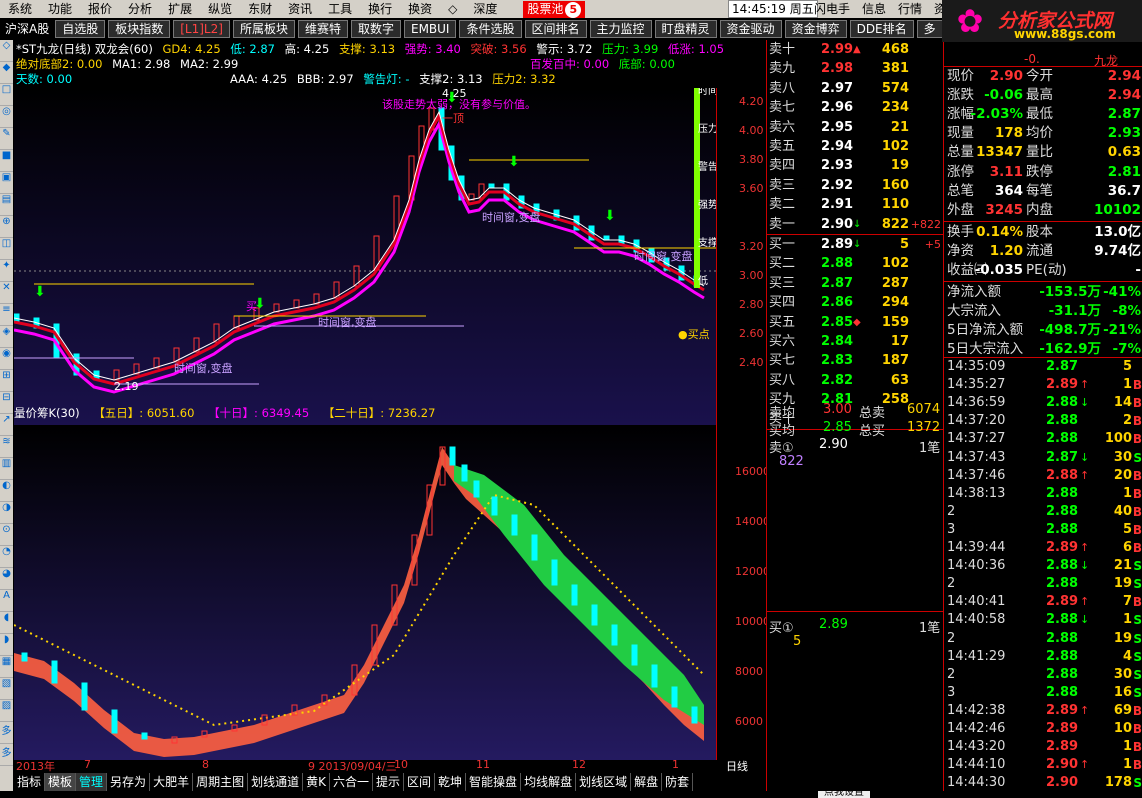  Describe the element at coordinates (6, 513) in the screenshot. I see `tool-icon-21: ◑` at that location.